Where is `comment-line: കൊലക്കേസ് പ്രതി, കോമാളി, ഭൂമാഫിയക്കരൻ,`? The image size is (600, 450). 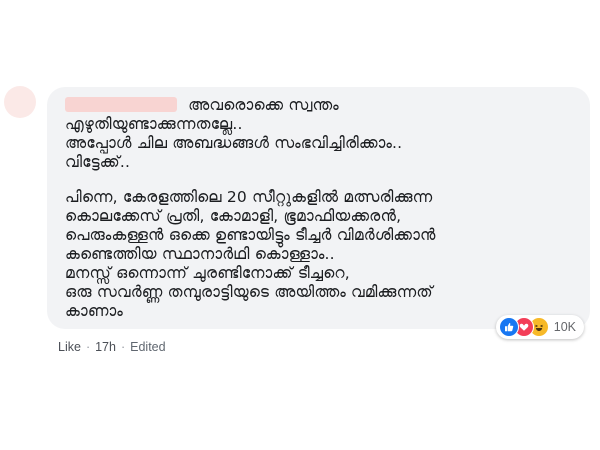
comment-line: കൊലക്കേസ് പ്രതി, കോമാളി, ഭൂമാഫിയക്കരൻ, is located at coordinates (233, 216).